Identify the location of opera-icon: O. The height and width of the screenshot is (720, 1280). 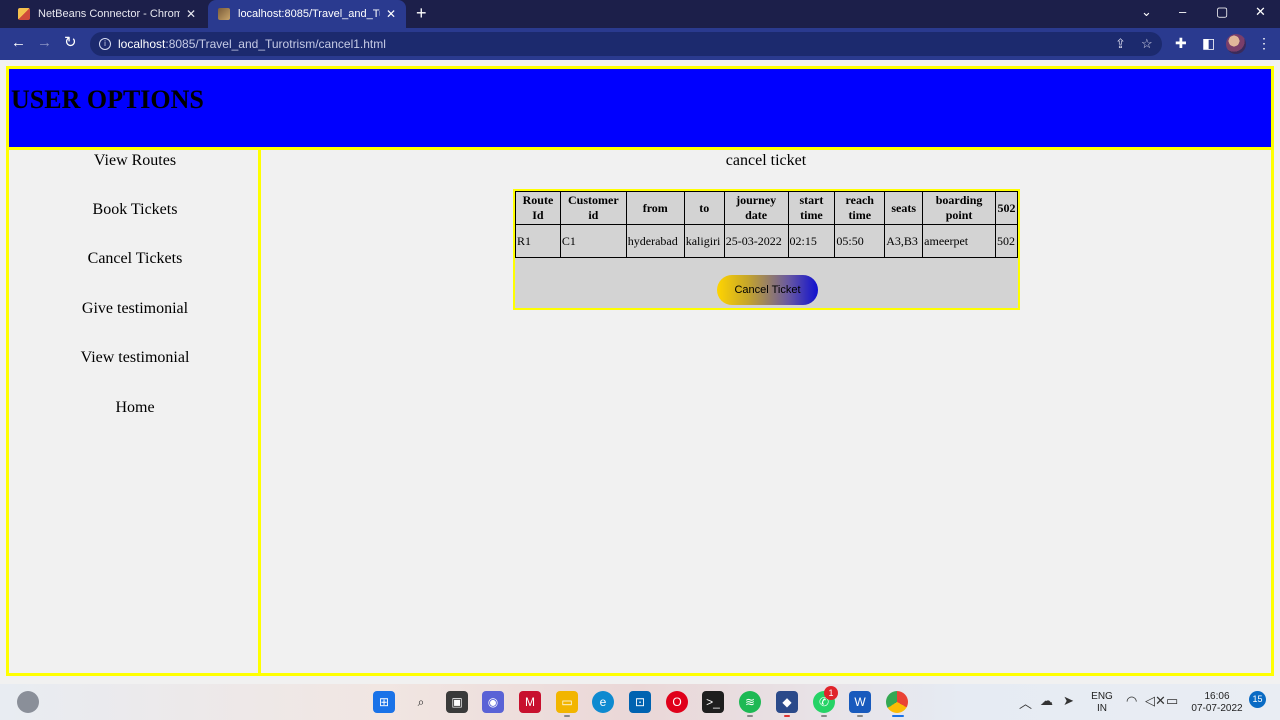
(677, 702).